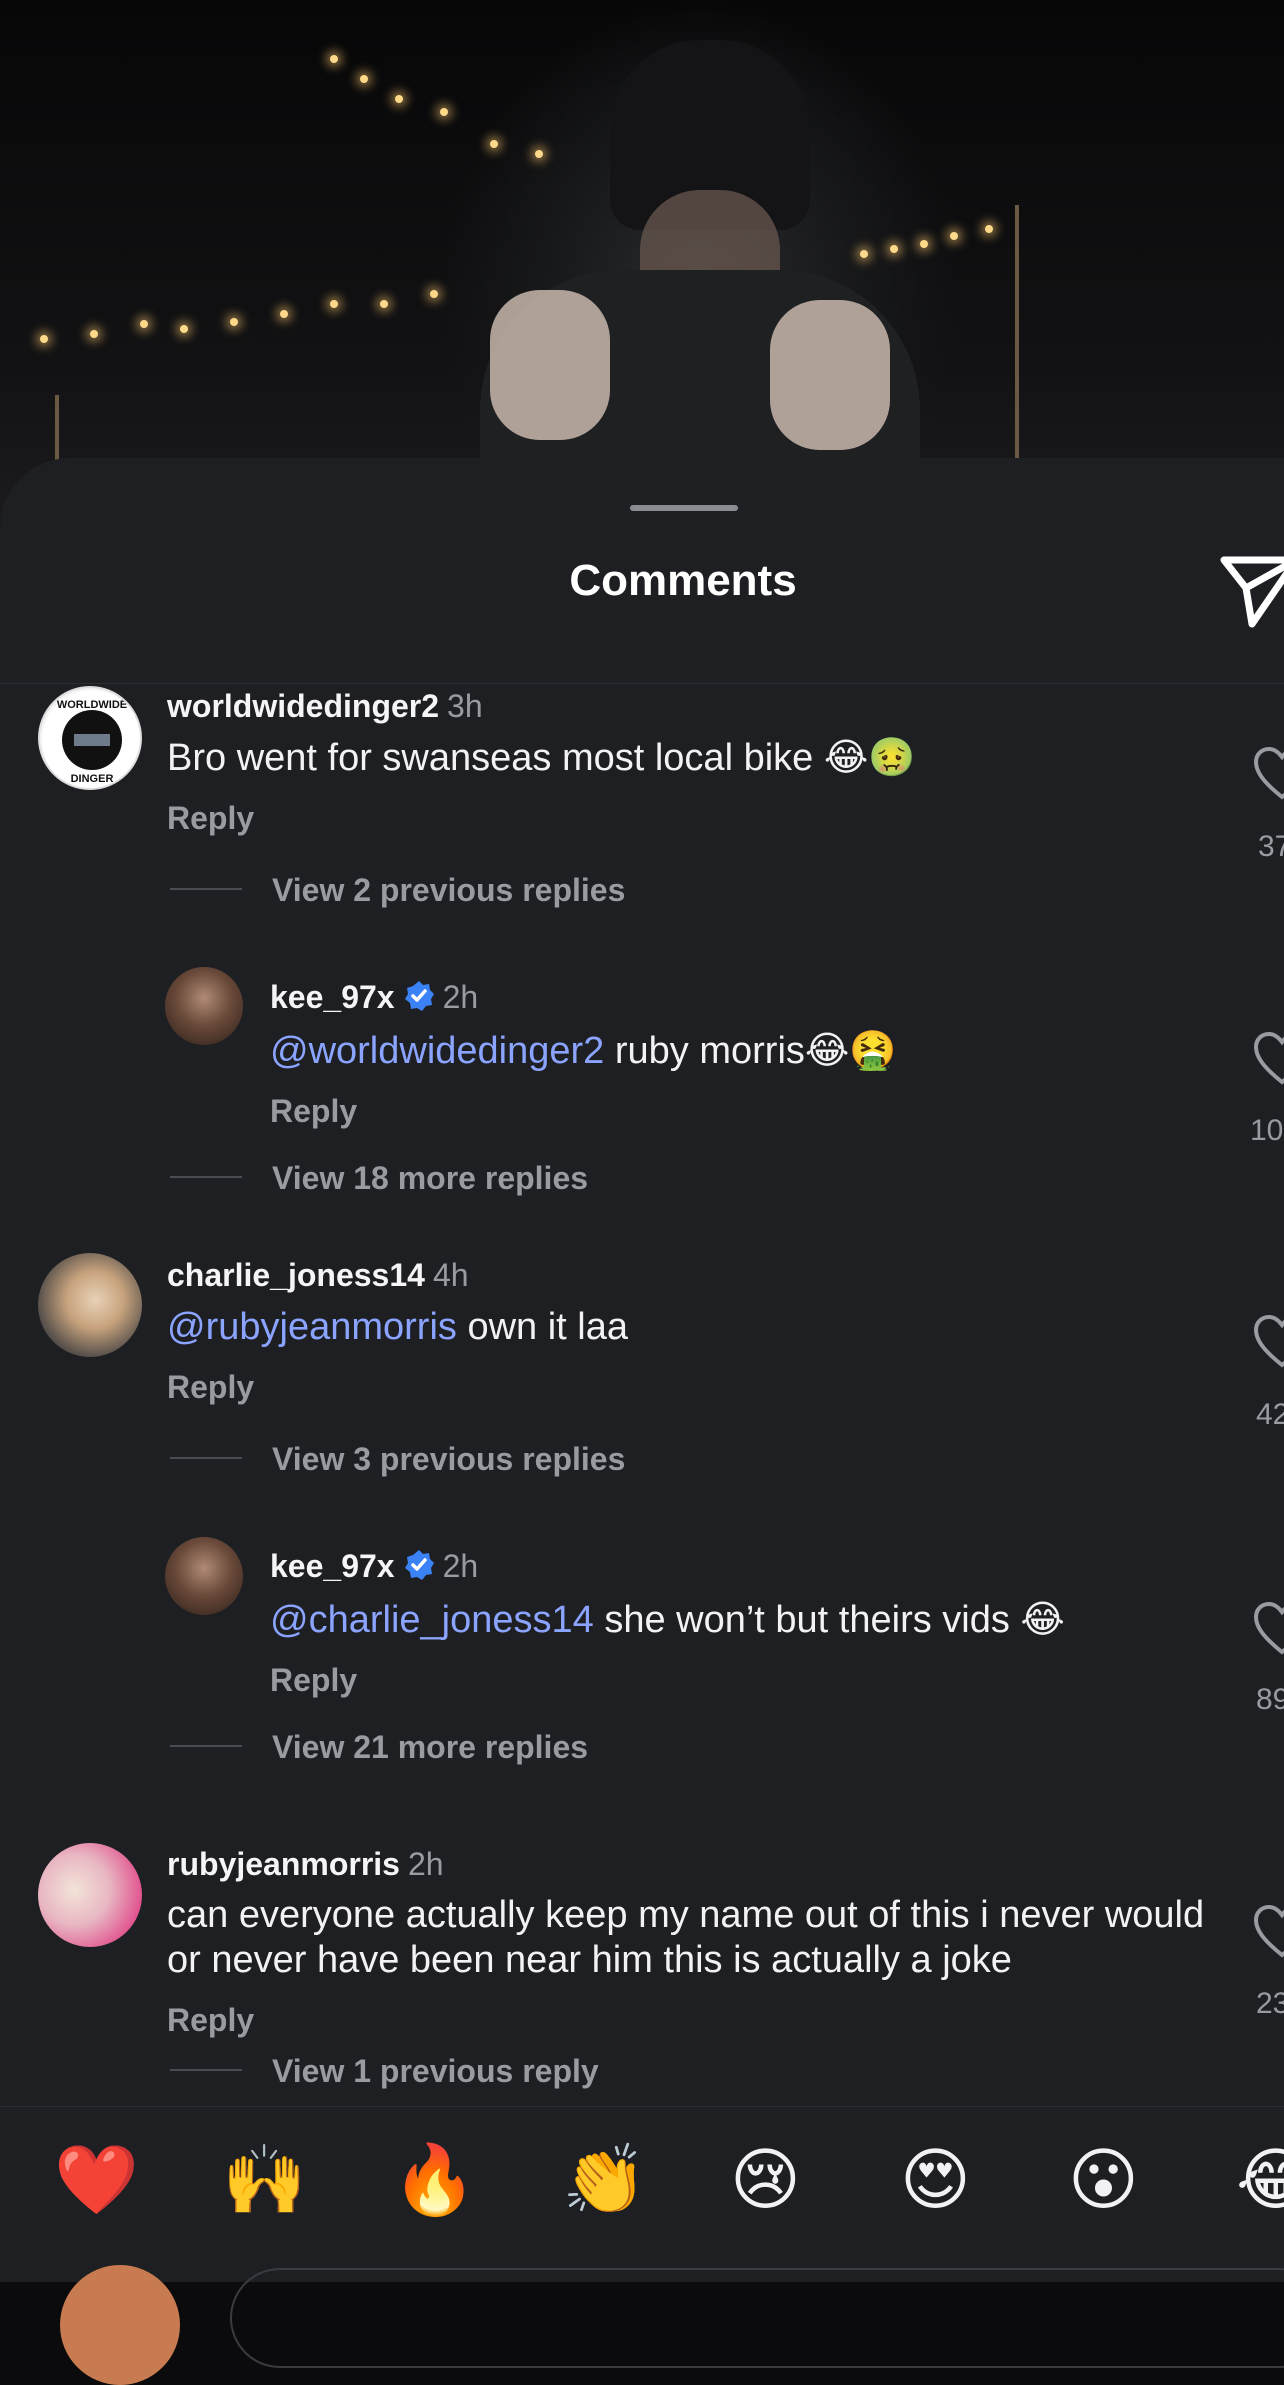  I want to click on comment-meta: charlie_joness14 4h, so click(318, 1275).